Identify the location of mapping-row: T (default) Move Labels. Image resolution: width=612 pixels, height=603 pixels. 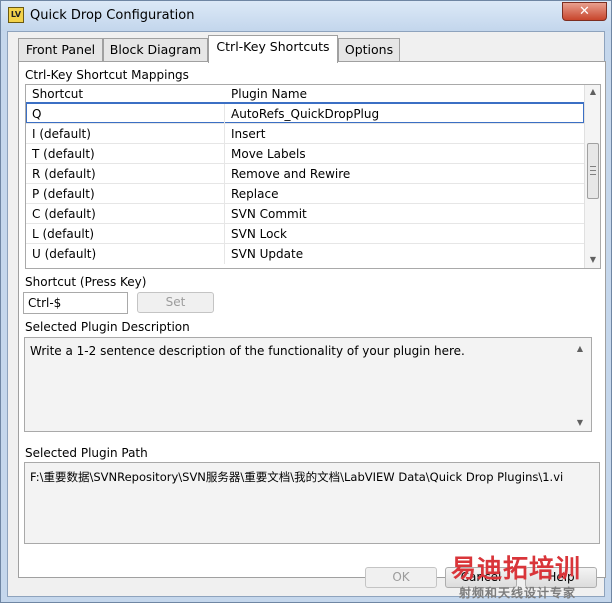
(305, 153).